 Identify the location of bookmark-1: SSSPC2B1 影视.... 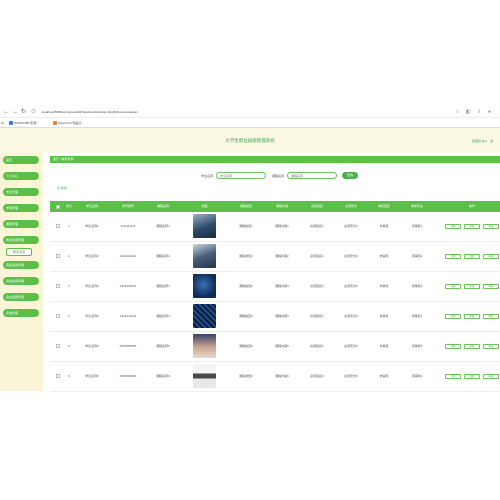
(24, 123).